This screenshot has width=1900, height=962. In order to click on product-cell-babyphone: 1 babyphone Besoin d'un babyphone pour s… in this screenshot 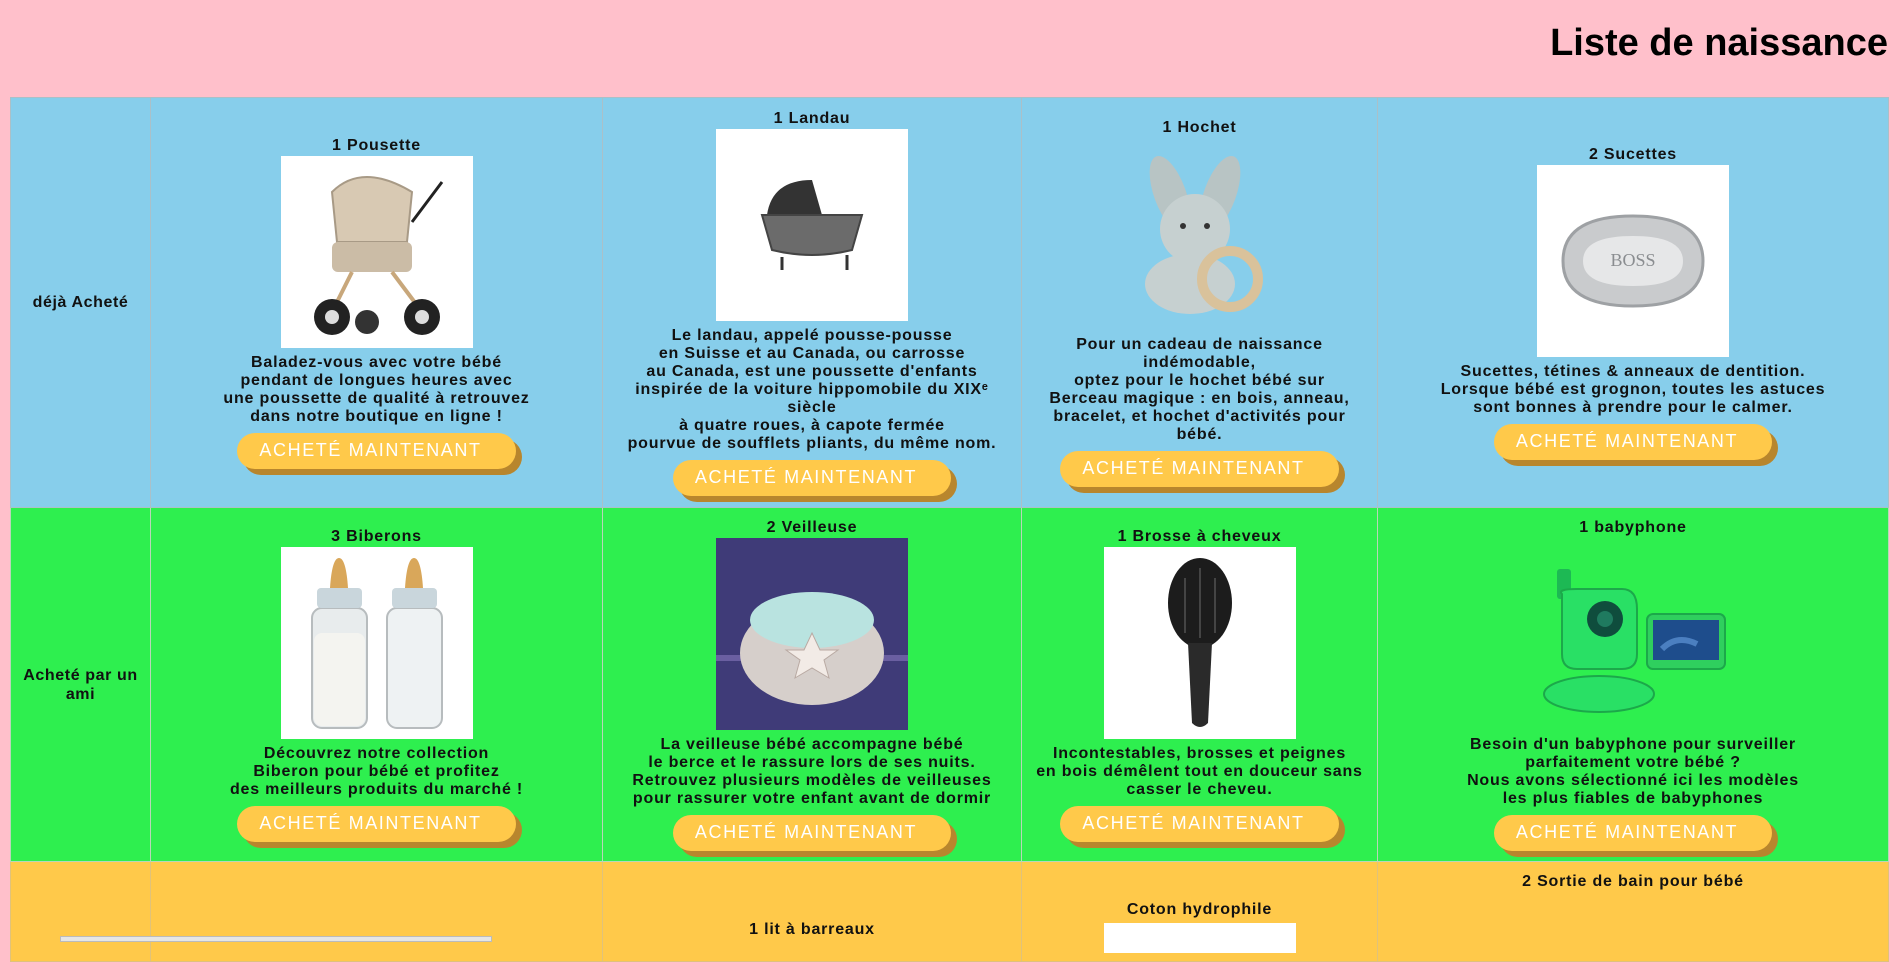, I will do `click(1633, 684)`.